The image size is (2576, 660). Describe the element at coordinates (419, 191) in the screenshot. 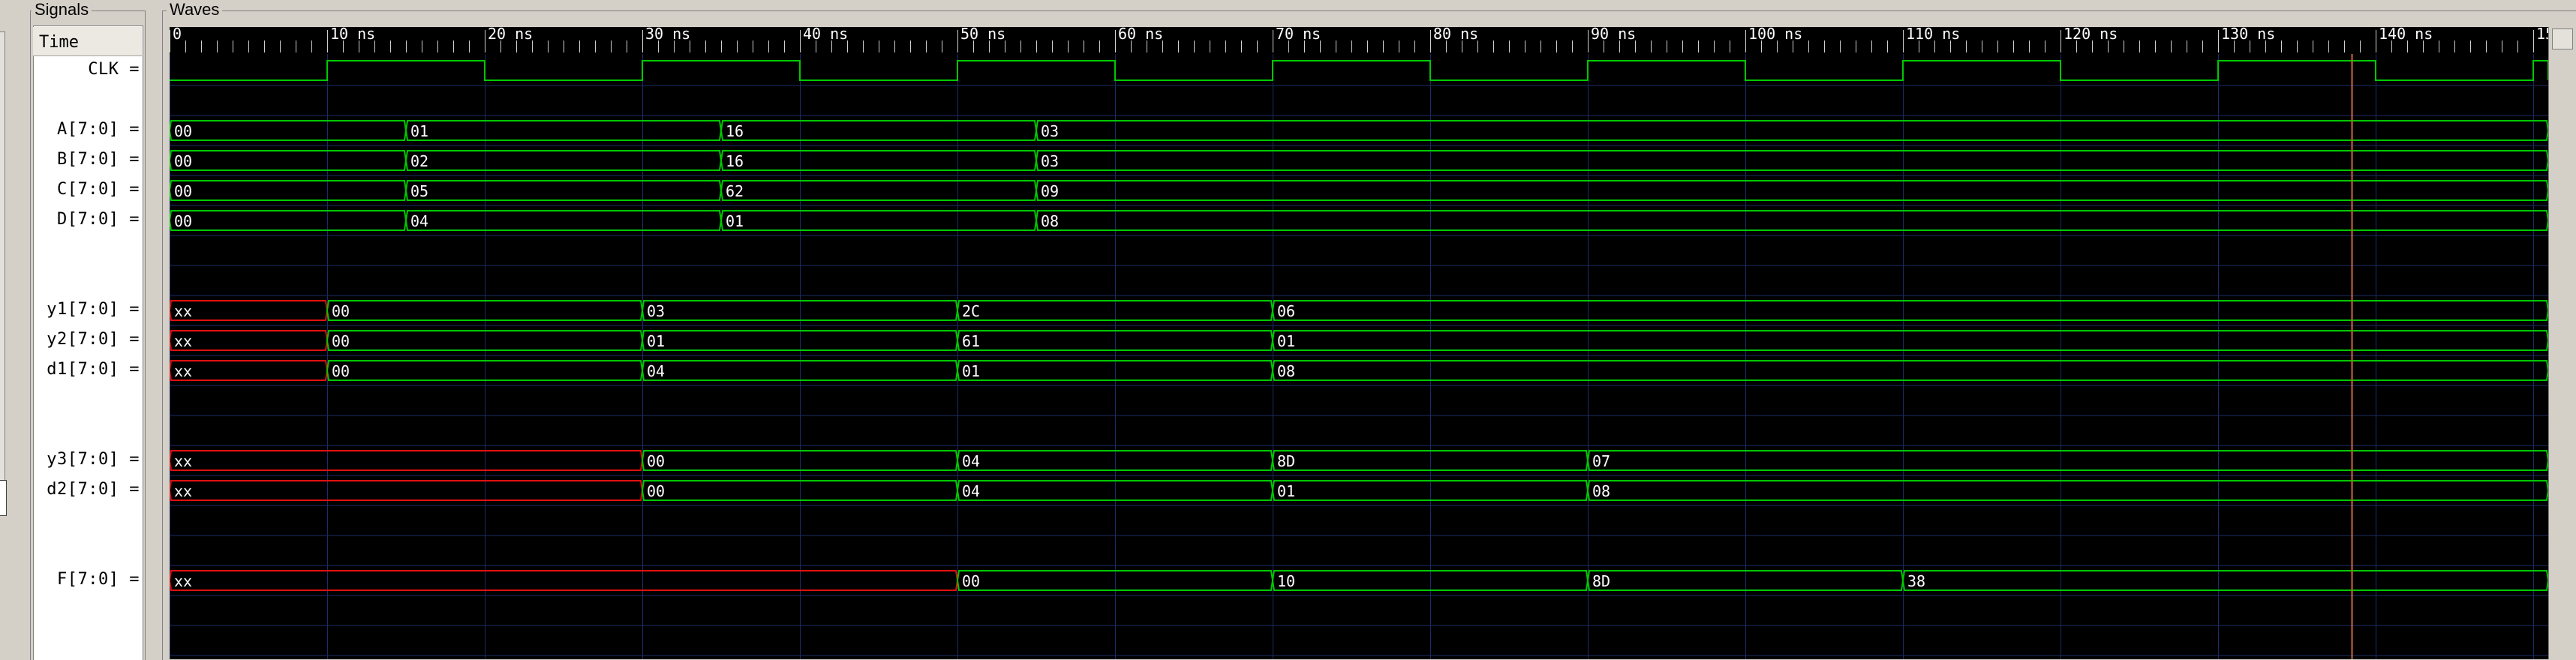

I see `bus-value-label: 05` at that location.